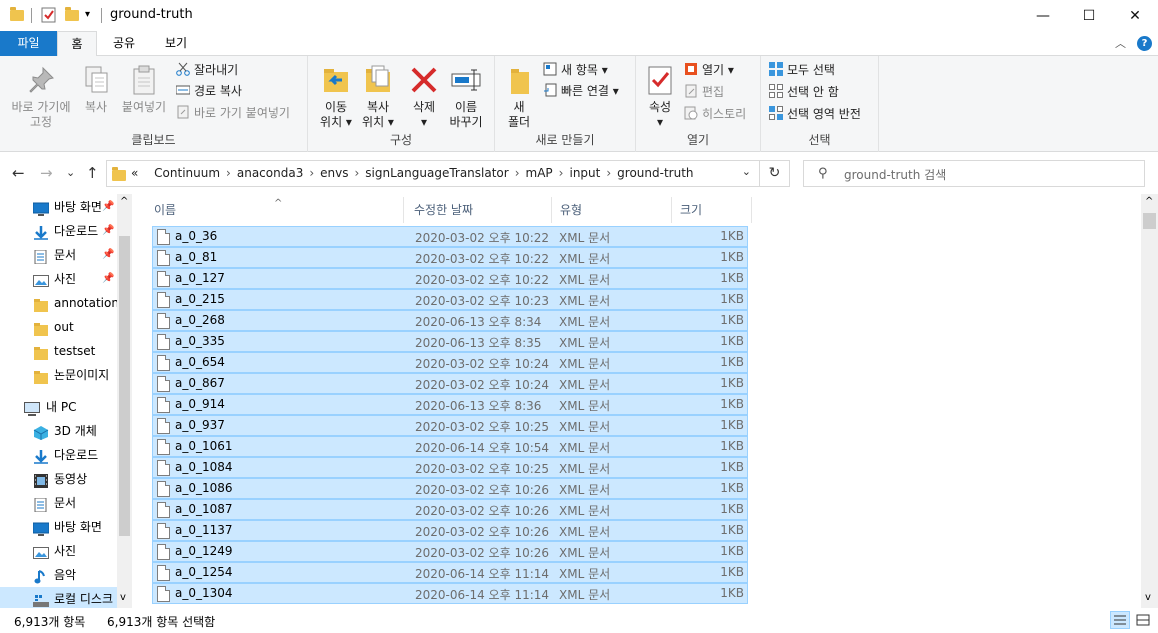 The width and height of the screenshot is (1158, 633). I want to click on file-row: a_0_335 2020-06-13 오후 8:35 XML 문서 1KB, so click(450, 341).